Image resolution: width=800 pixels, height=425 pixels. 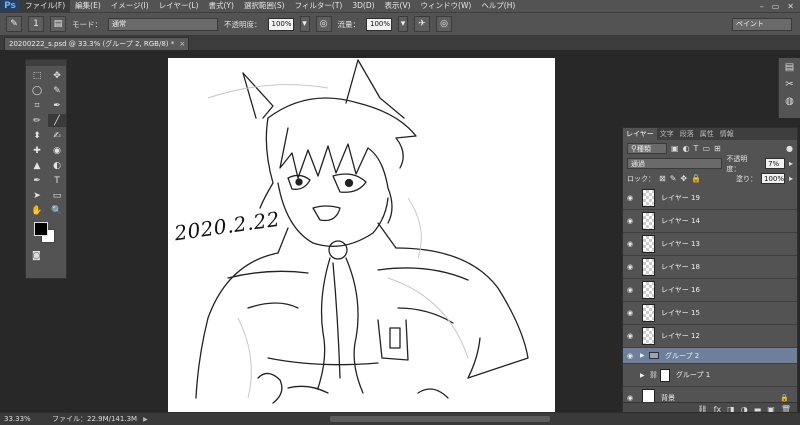 What do you see at coordinates (789, 67) in the screenshot?
I see `history-panel-icon: ▤` at bounding box center [789, 67].